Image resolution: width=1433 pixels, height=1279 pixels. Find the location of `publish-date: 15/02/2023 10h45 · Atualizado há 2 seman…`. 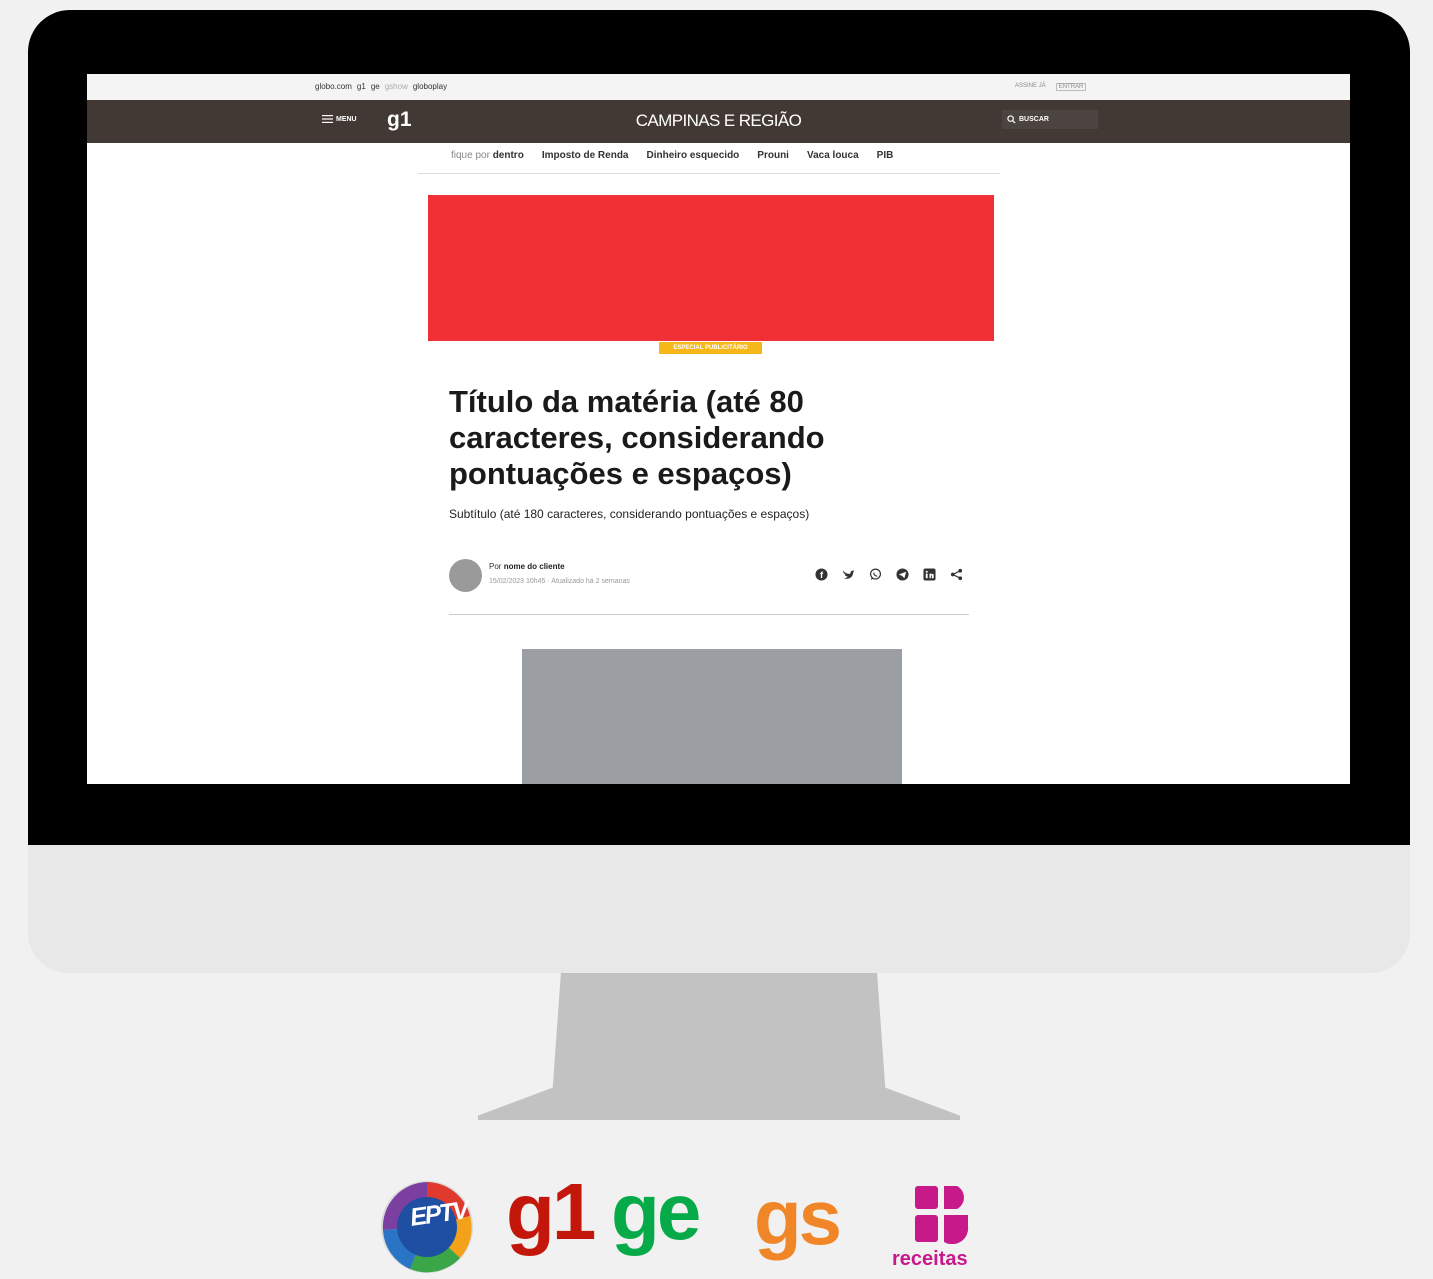

publish-date: 15/02/2023 10h45 · Atualizado há 2 seman… is located at coordinates (559, 581).